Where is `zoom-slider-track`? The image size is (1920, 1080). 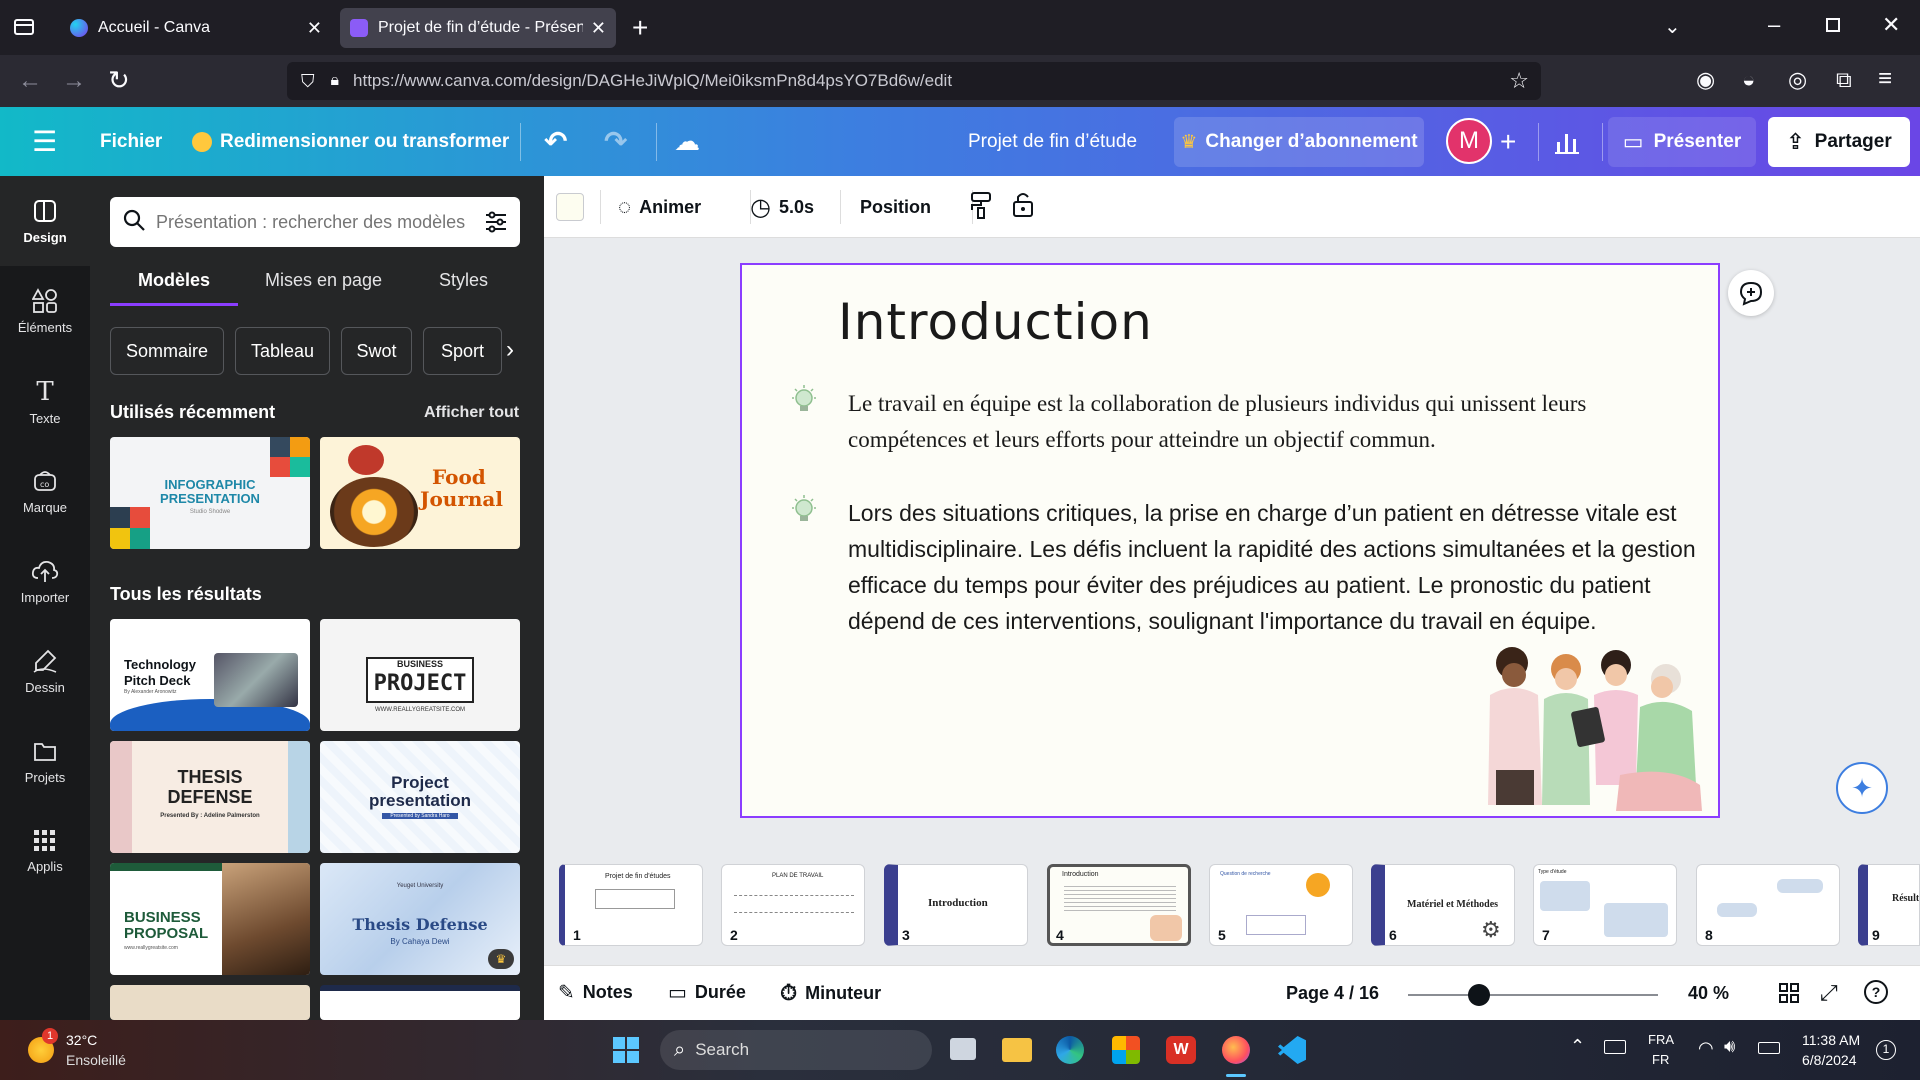 zoom-slider-track is located at coordinates (1533, 995).